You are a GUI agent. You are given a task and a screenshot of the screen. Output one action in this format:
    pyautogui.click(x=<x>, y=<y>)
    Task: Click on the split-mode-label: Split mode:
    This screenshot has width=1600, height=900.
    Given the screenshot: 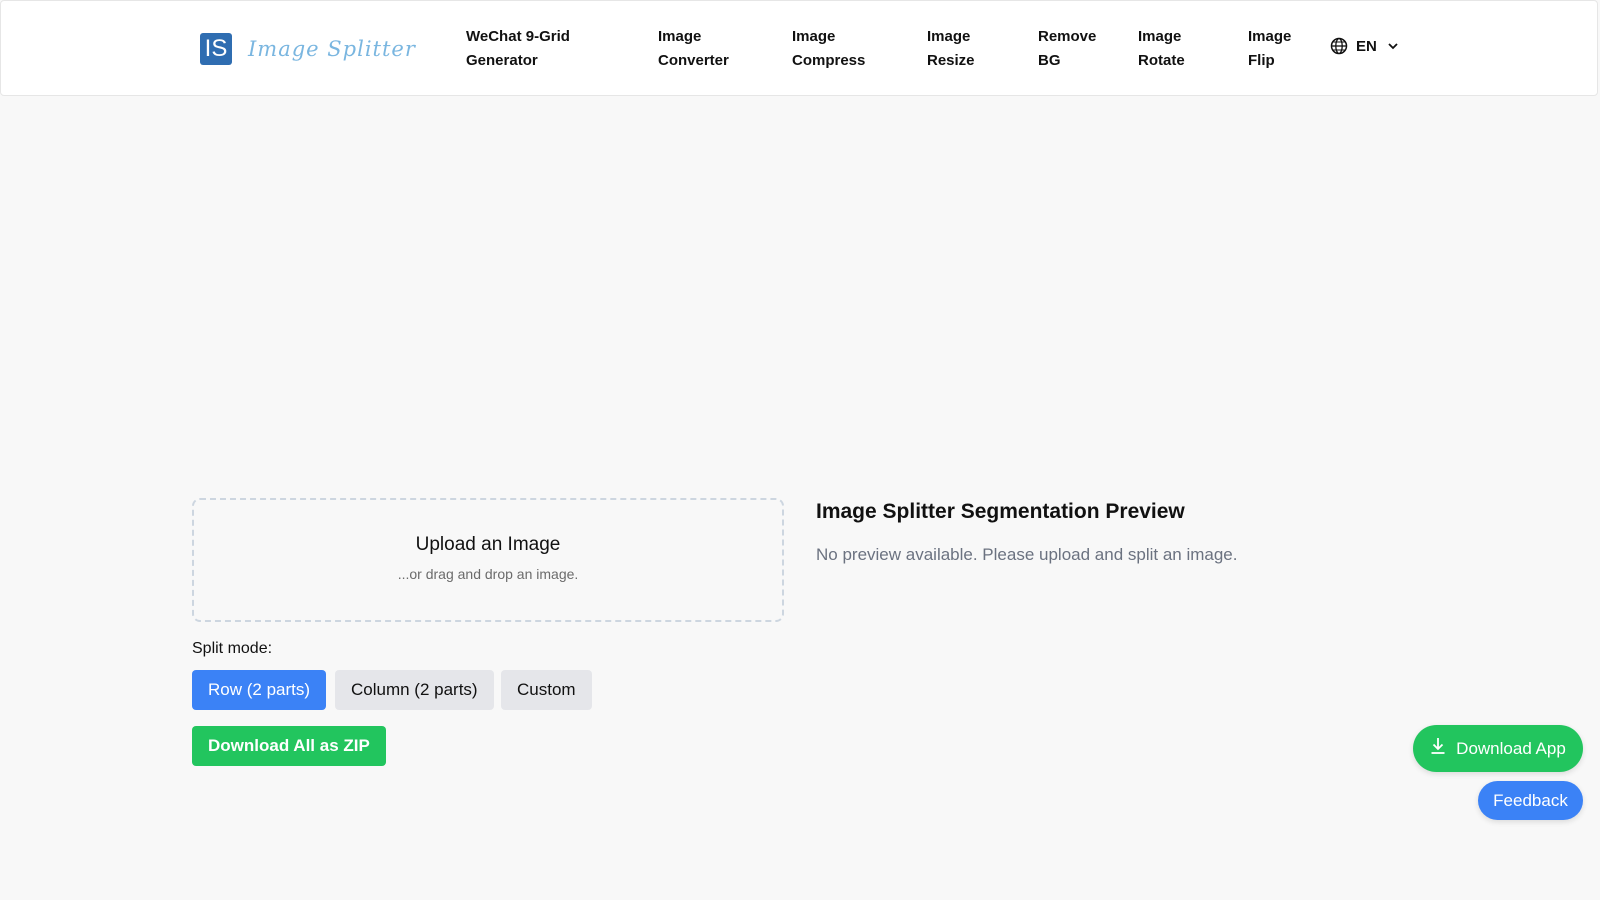 What is the action you would take?
    pyautogui.click(x=232, y=648)
    